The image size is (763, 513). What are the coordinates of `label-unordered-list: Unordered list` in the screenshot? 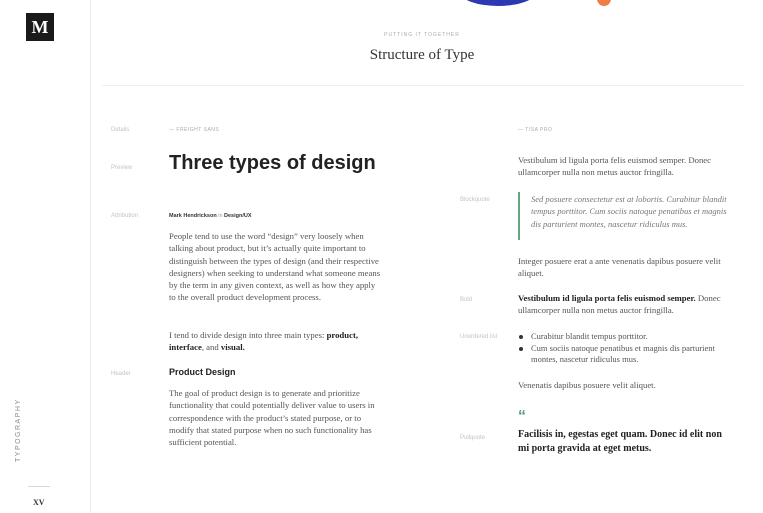 It's located at (479, 337).